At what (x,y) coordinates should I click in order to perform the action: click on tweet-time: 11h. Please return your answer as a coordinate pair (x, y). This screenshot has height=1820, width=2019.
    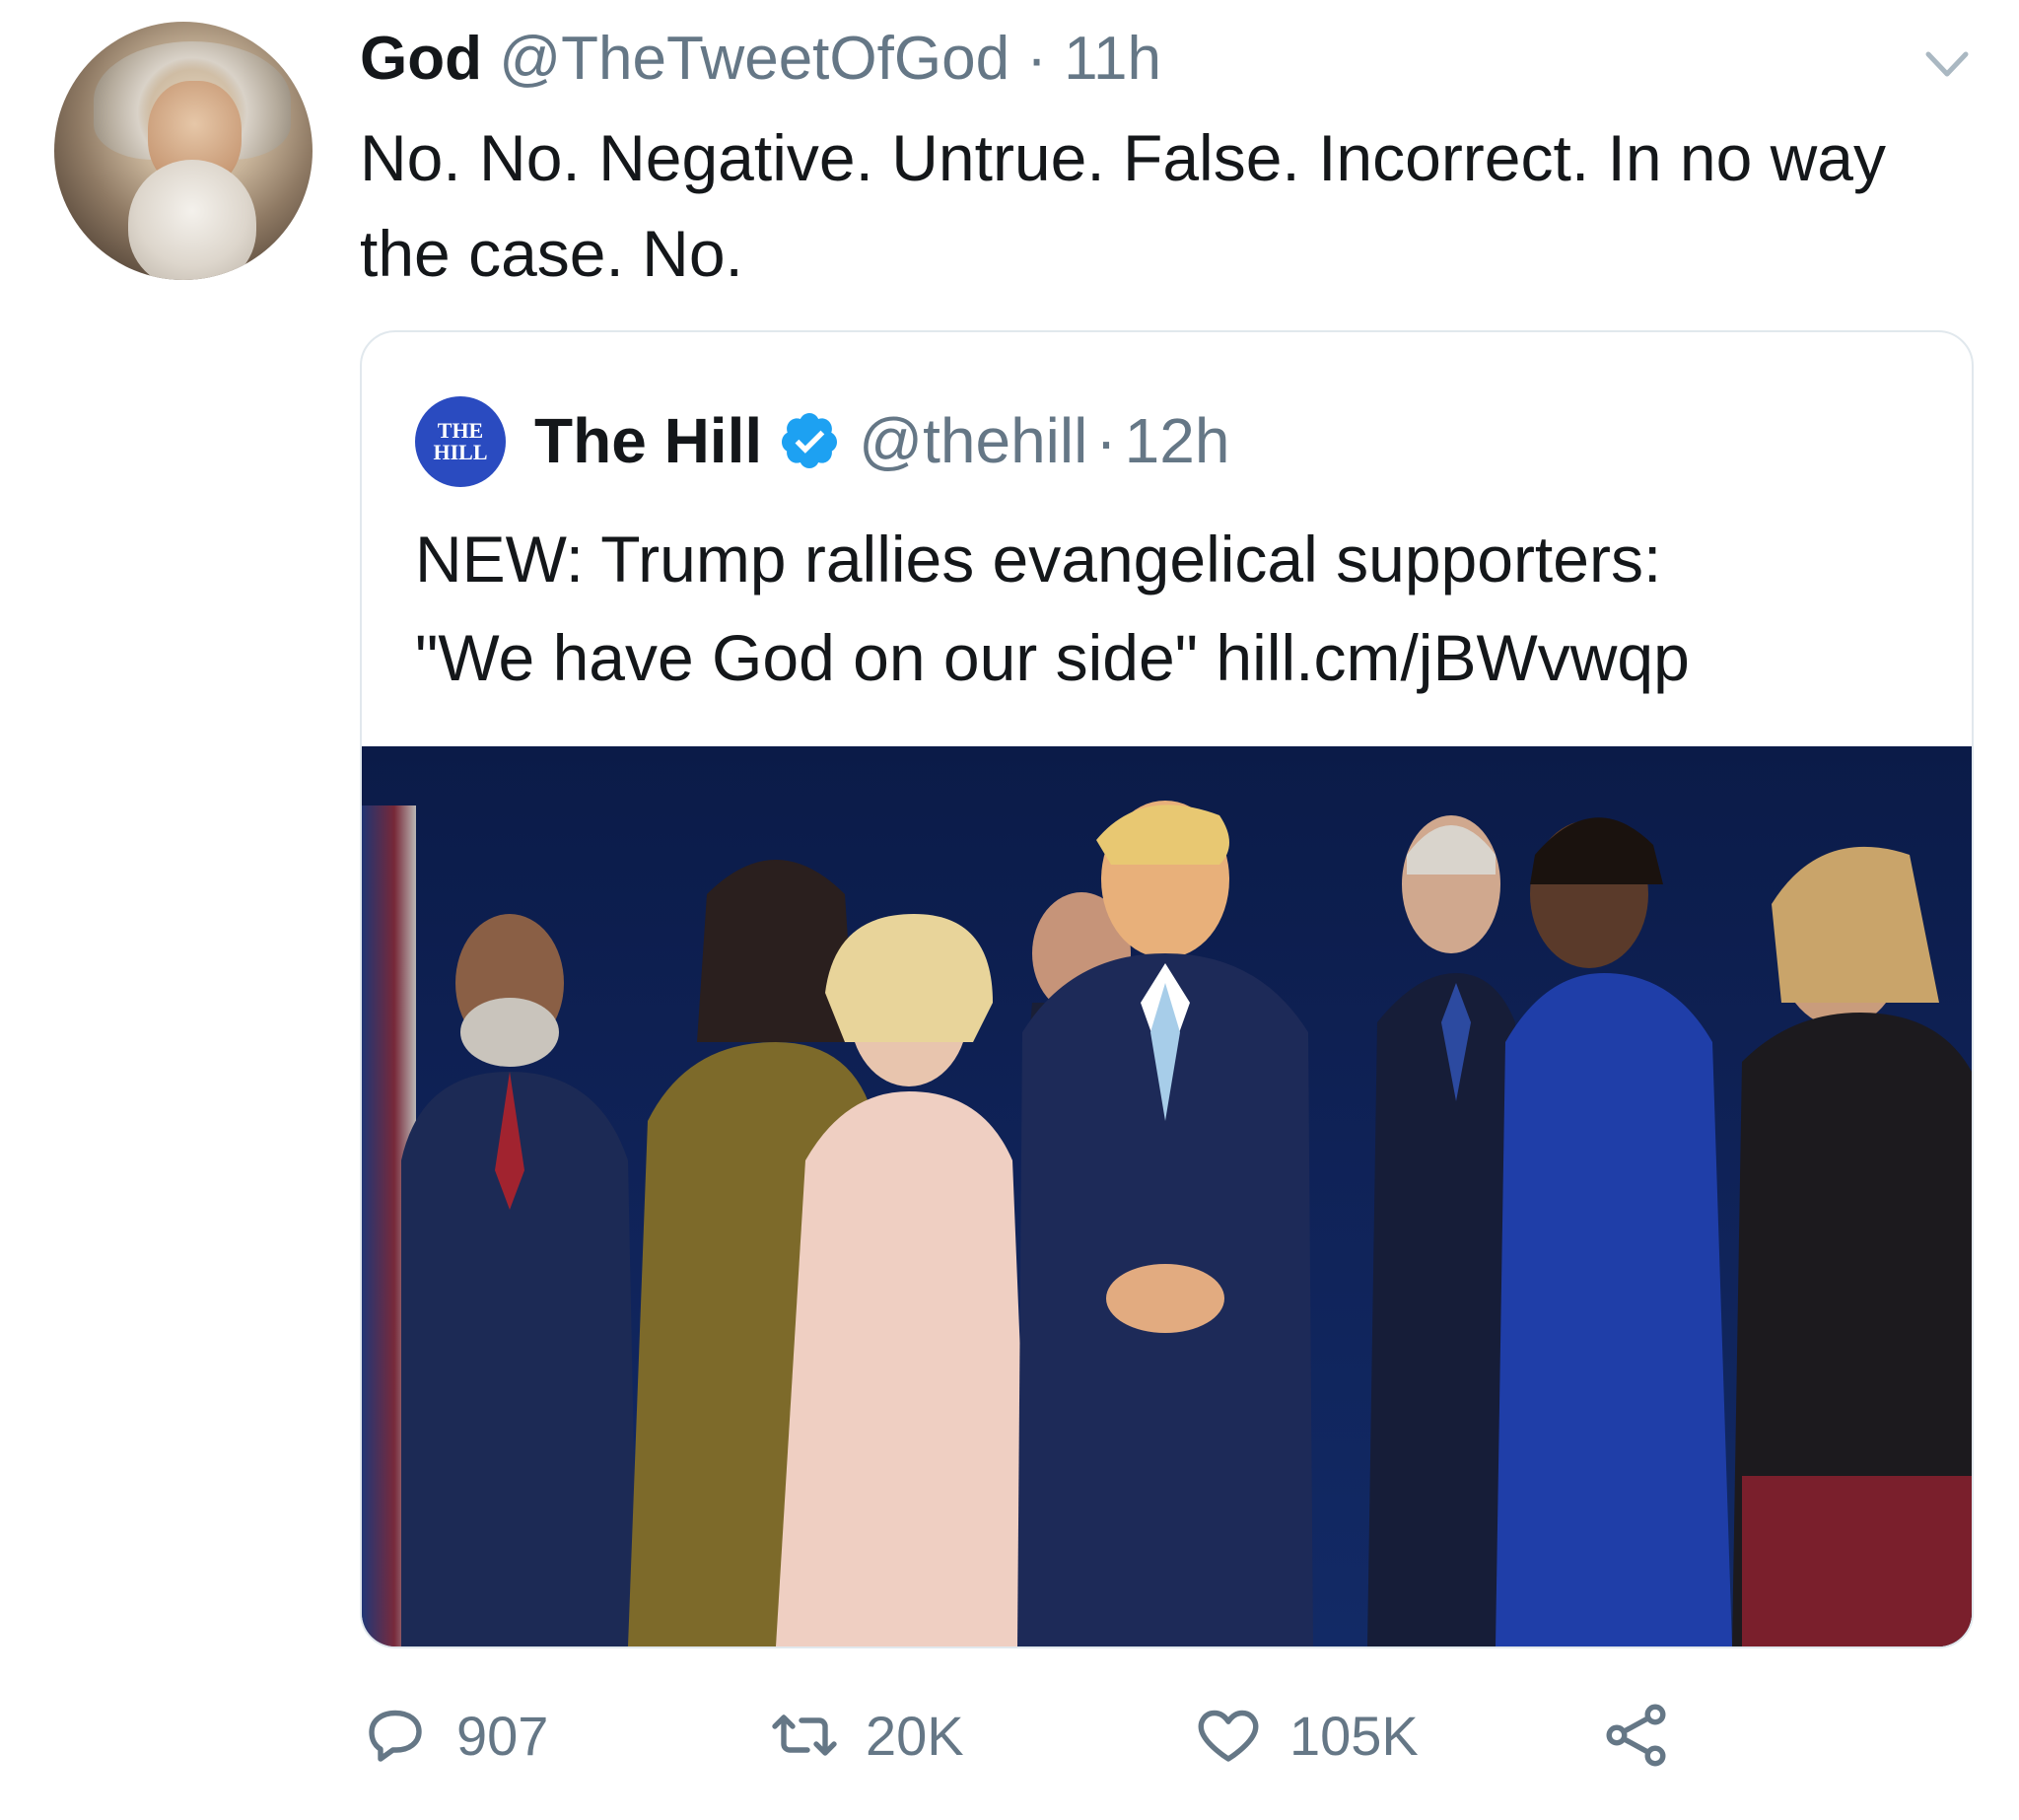
    Looking at the image, I should click on (1112, 59).